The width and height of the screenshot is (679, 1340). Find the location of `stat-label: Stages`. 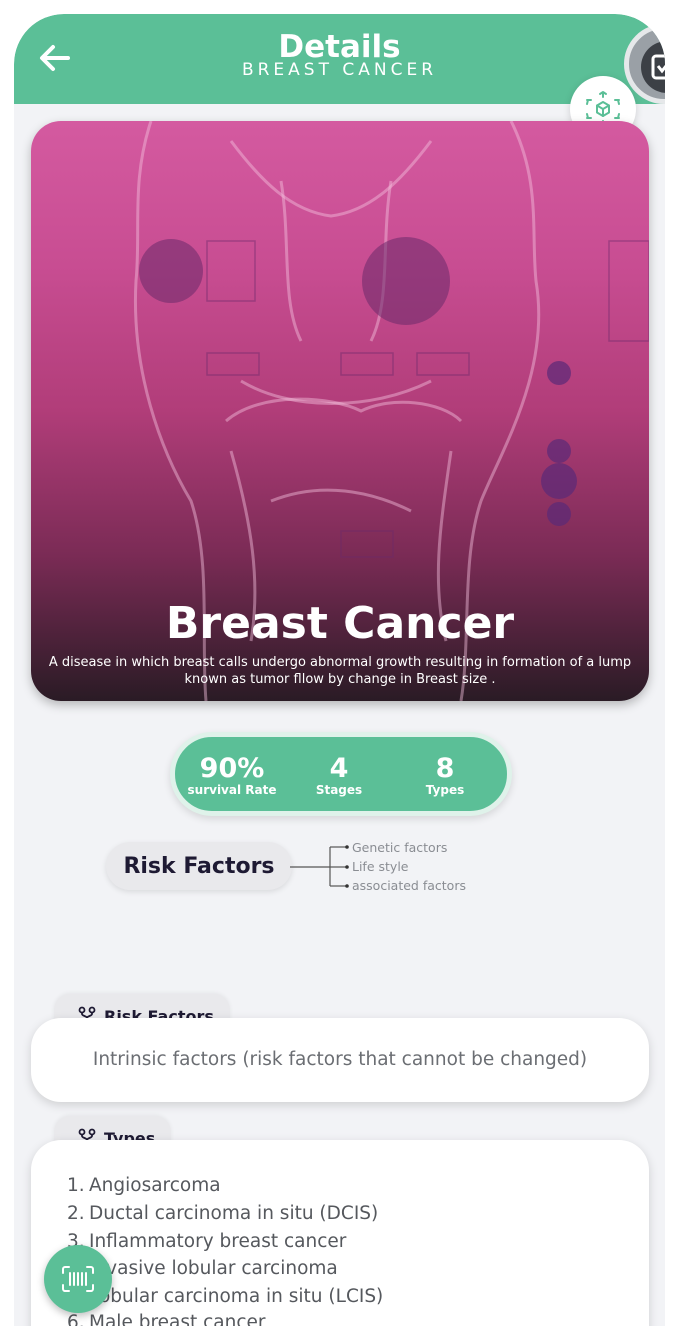

stat-label: Stages is located at coordinates (339, 790).